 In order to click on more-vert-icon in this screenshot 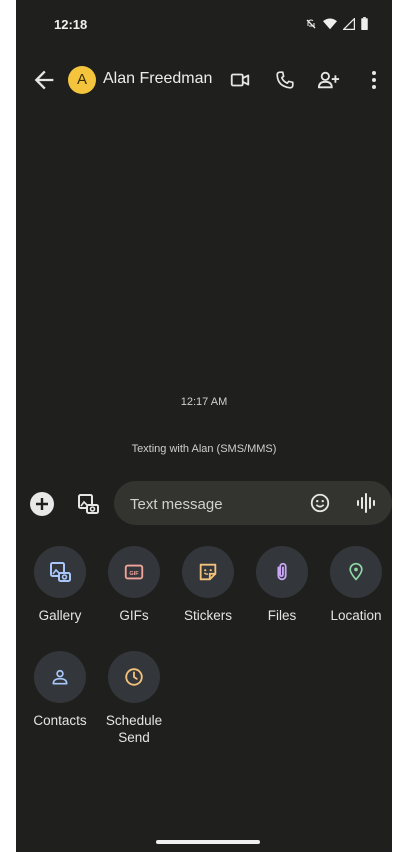, I will do `click(374, 80)`.